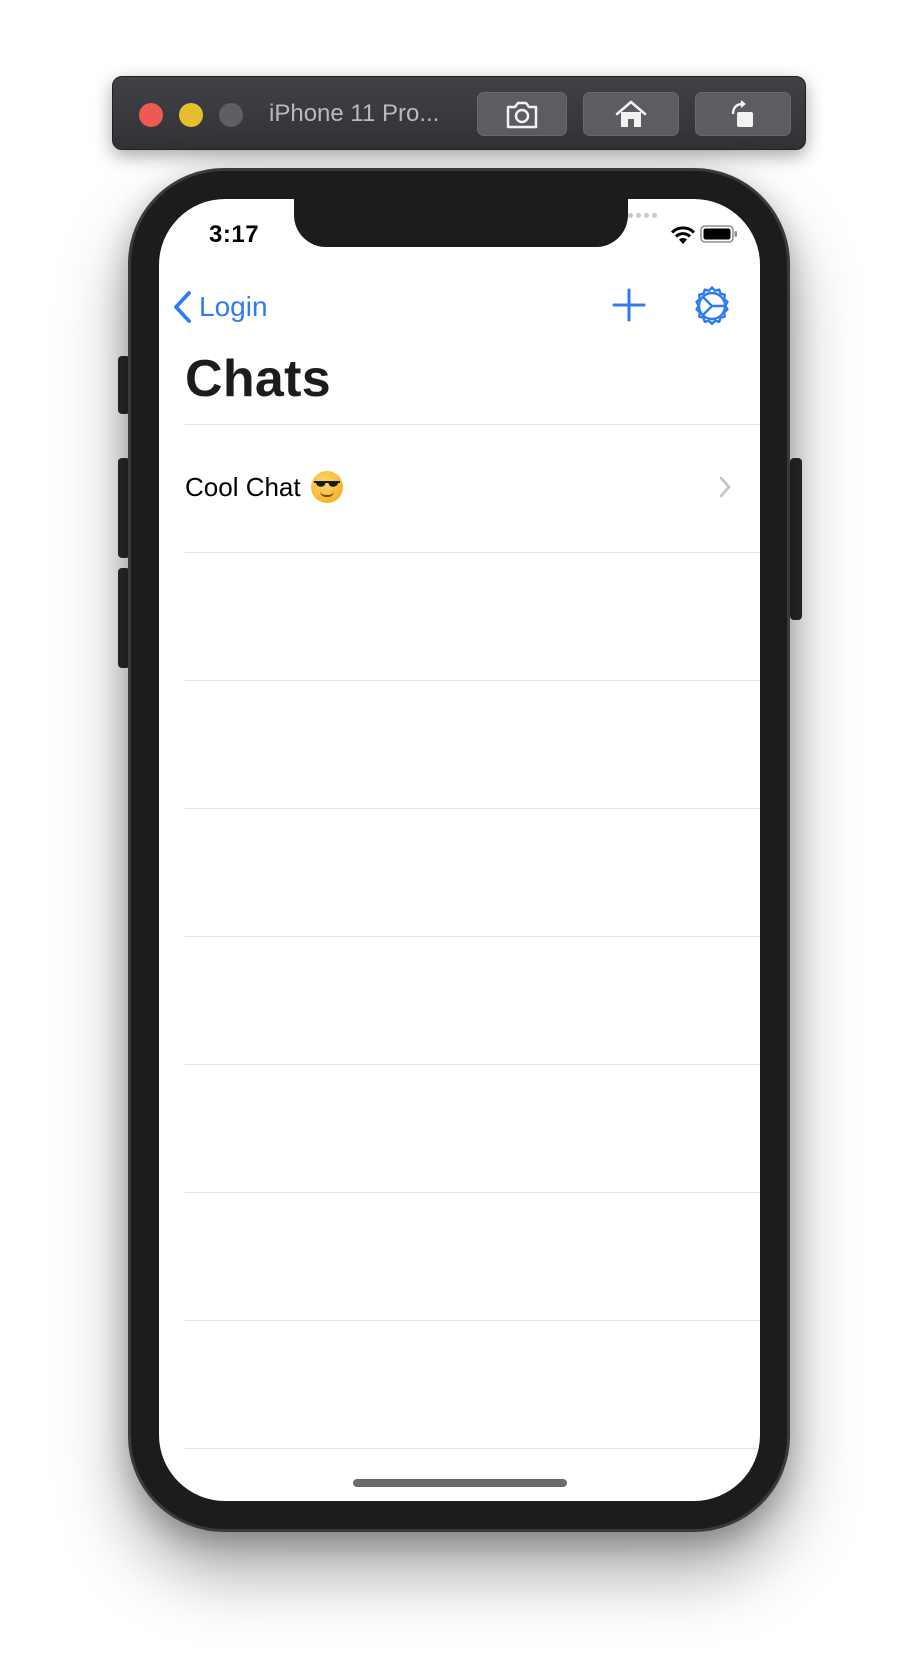 The height and width of the screenshot is (1680, 918). Describe the element at coordinates (472, 488) in the screenshot. I see `list-item: Cool Chat` at that location.